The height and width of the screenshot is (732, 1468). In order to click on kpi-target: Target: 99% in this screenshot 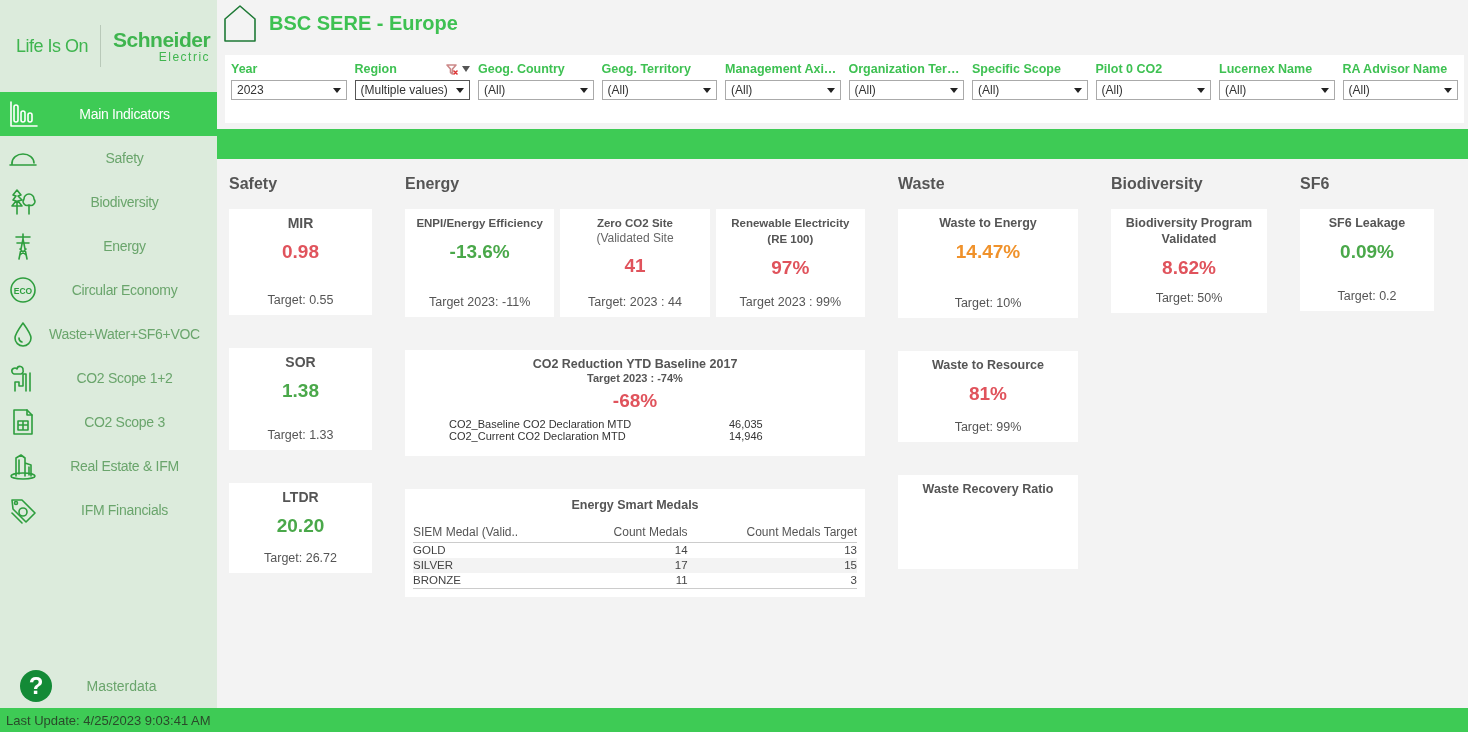, I will do `click(988, 427)`.